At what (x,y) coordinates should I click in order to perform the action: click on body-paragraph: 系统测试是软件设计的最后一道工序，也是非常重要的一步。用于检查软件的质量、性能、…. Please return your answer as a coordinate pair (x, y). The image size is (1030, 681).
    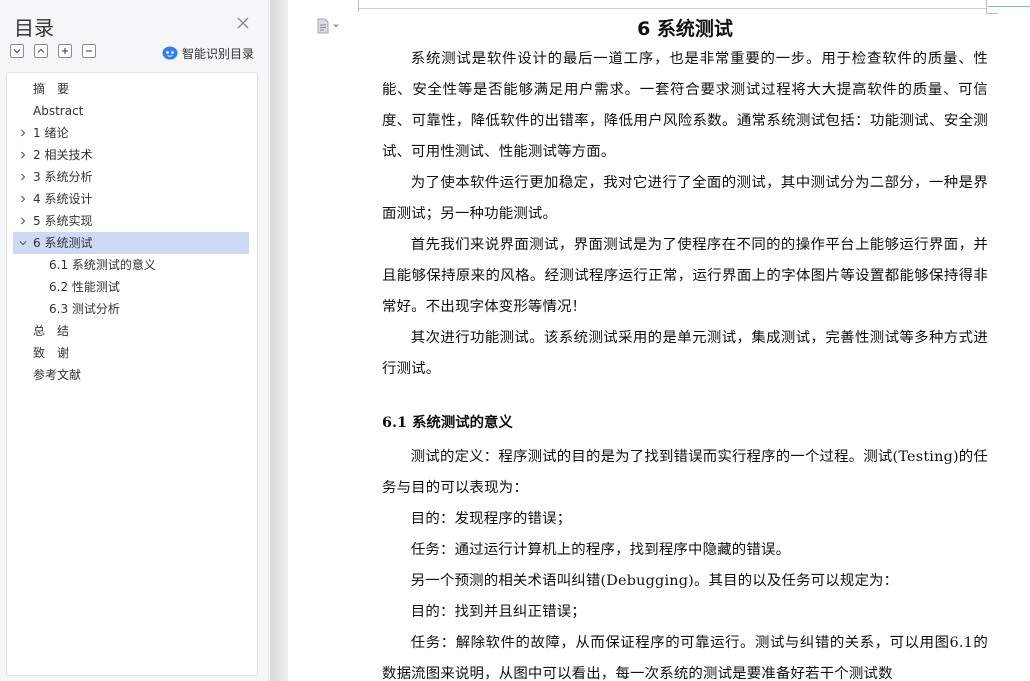
    Looking at the image, I should click on (685, 105).